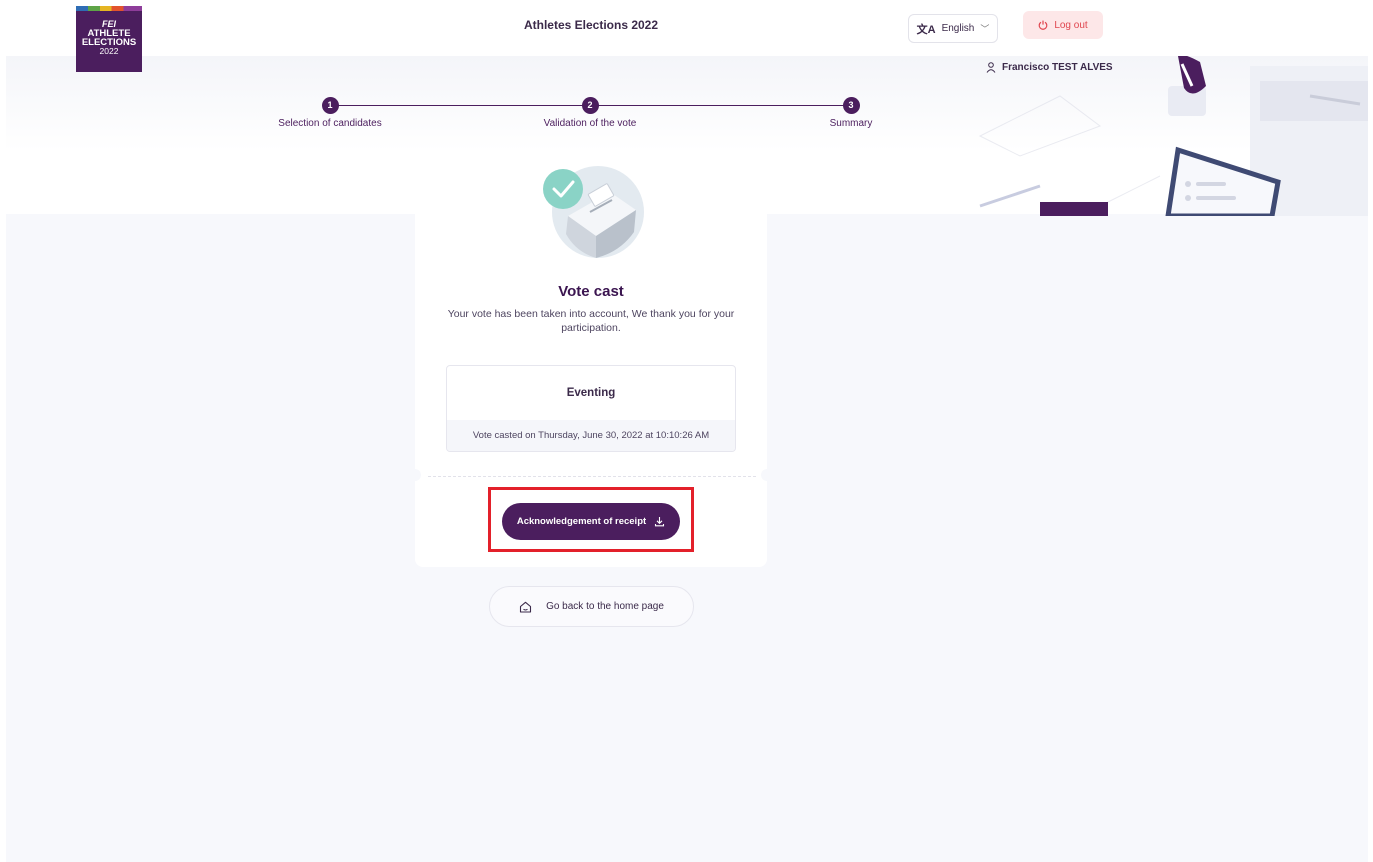 The image size is (1373, 862). Describe the element at coordinates (660, 522) in the screenshot. I see `download-icon` at that location.